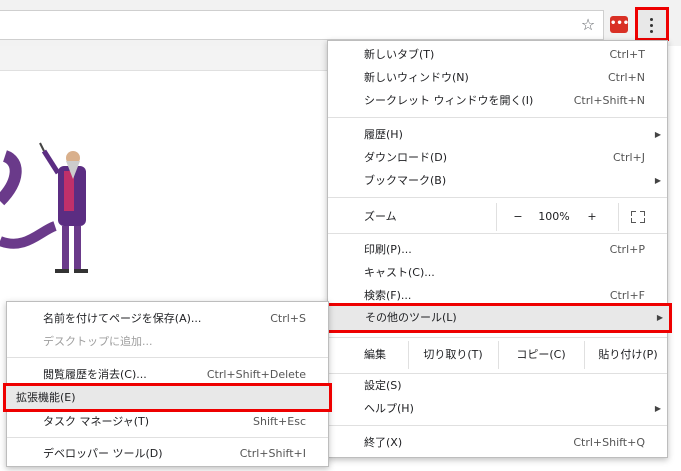 This screenshot has height=471, width=681. I want to click on submenu-item-developer-tools: デベロッパー ツール(D) Ctrl+Shift+I, so click(167, 453).